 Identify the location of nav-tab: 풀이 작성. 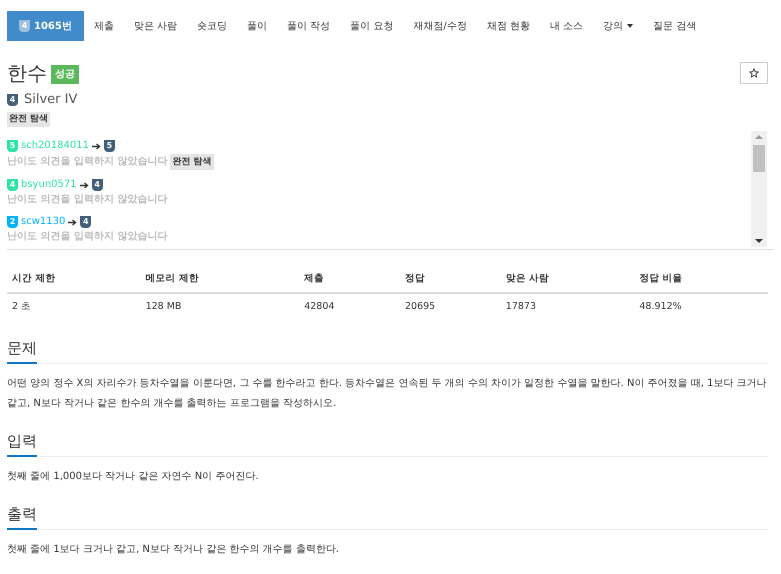
(308, 26).